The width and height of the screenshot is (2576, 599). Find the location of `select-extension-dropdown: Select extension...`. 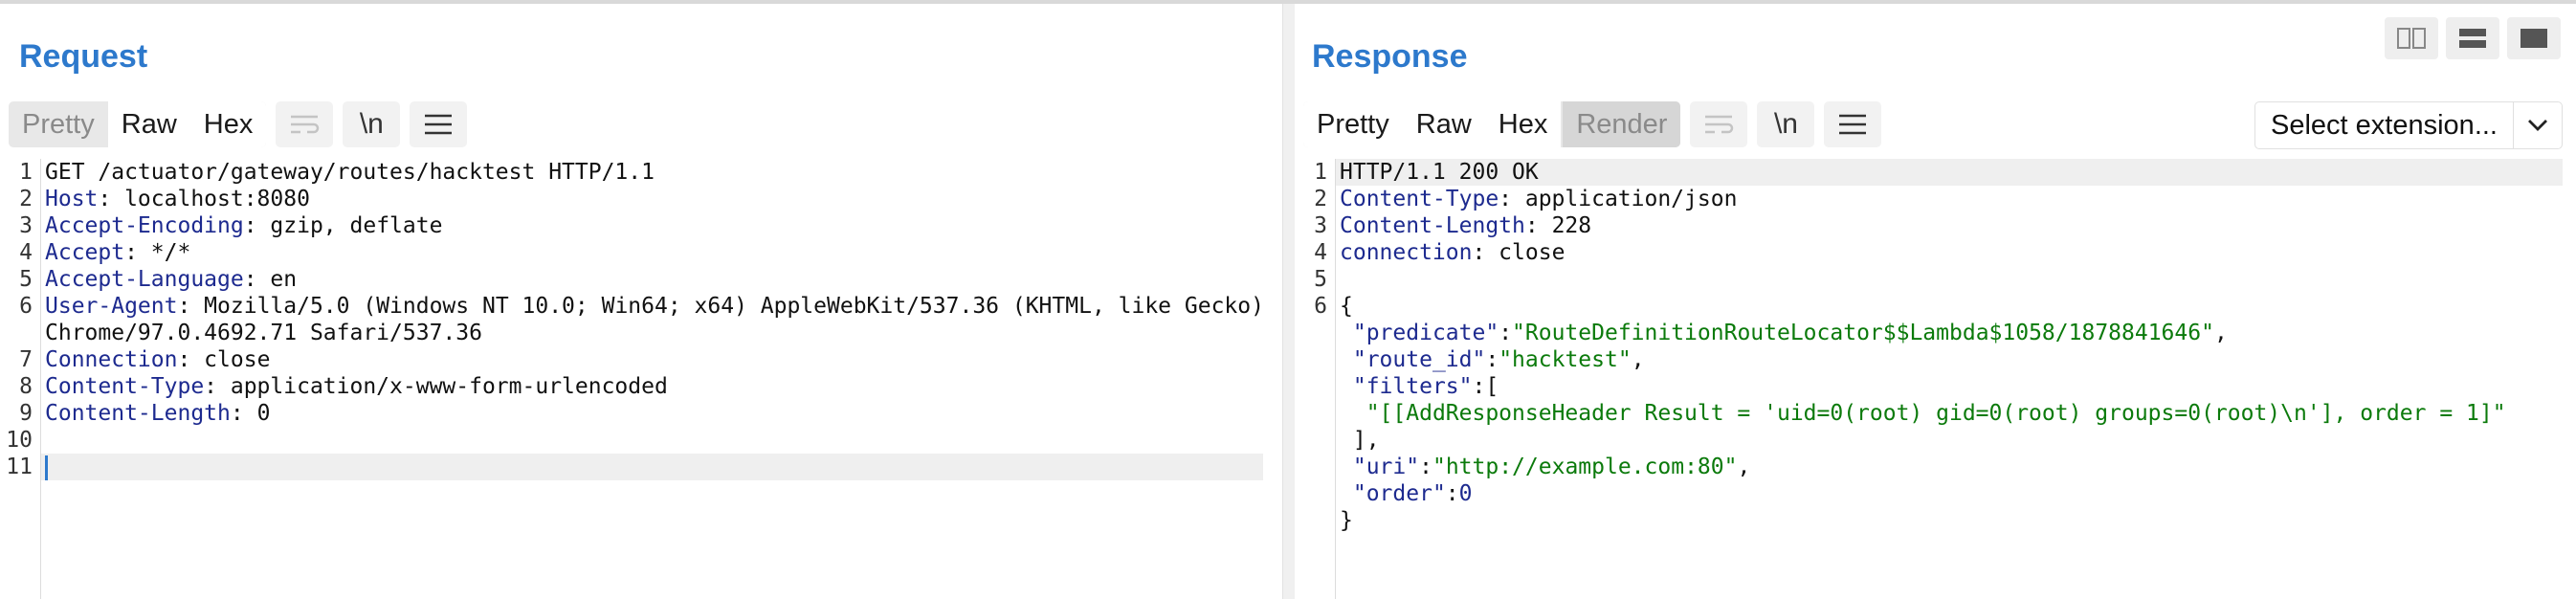

select-extension-dropdown: Select extension... is located at coordinates (2408, 125).